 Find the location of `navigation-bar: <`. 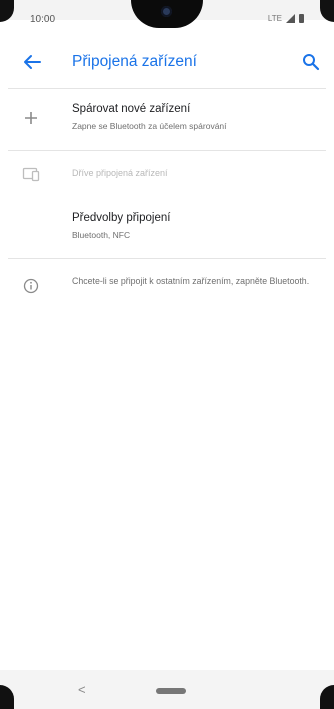

navigation-bar: < is located at coordinates (167, 689).